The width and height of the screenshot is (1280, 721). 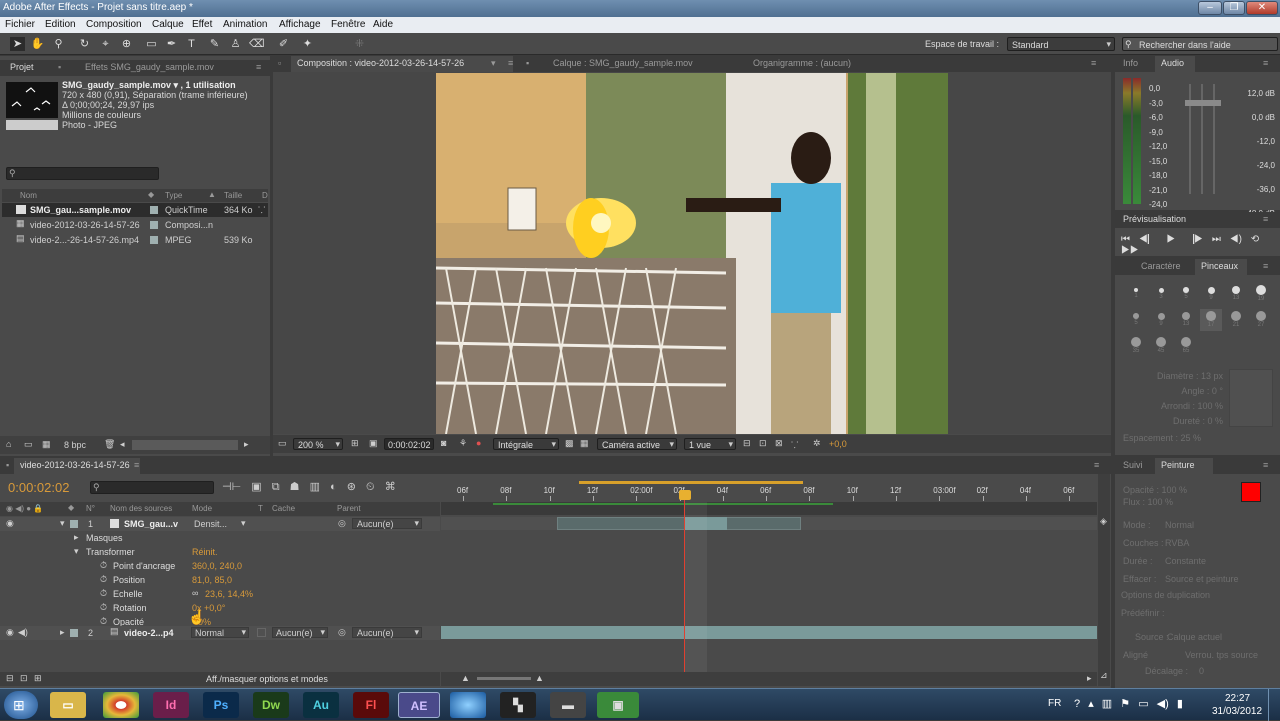 What do you see at coordinates (24, 678) in the screenshot?
I see `transfer-controls-icon: ⊡` at bounding box center [24, 678].